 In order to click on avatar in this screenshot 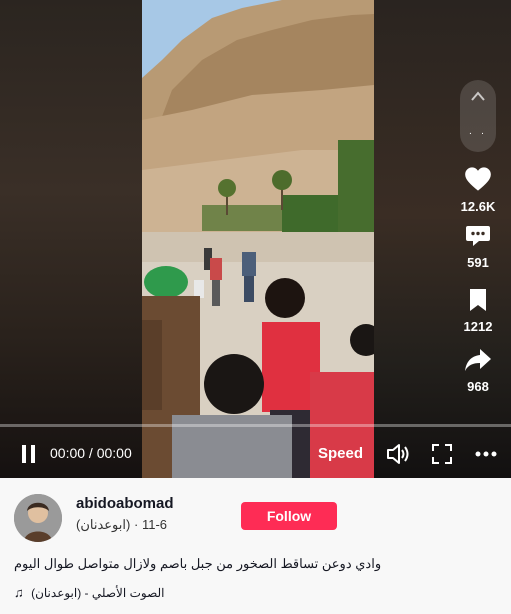, I will do `click(38, 518)`.